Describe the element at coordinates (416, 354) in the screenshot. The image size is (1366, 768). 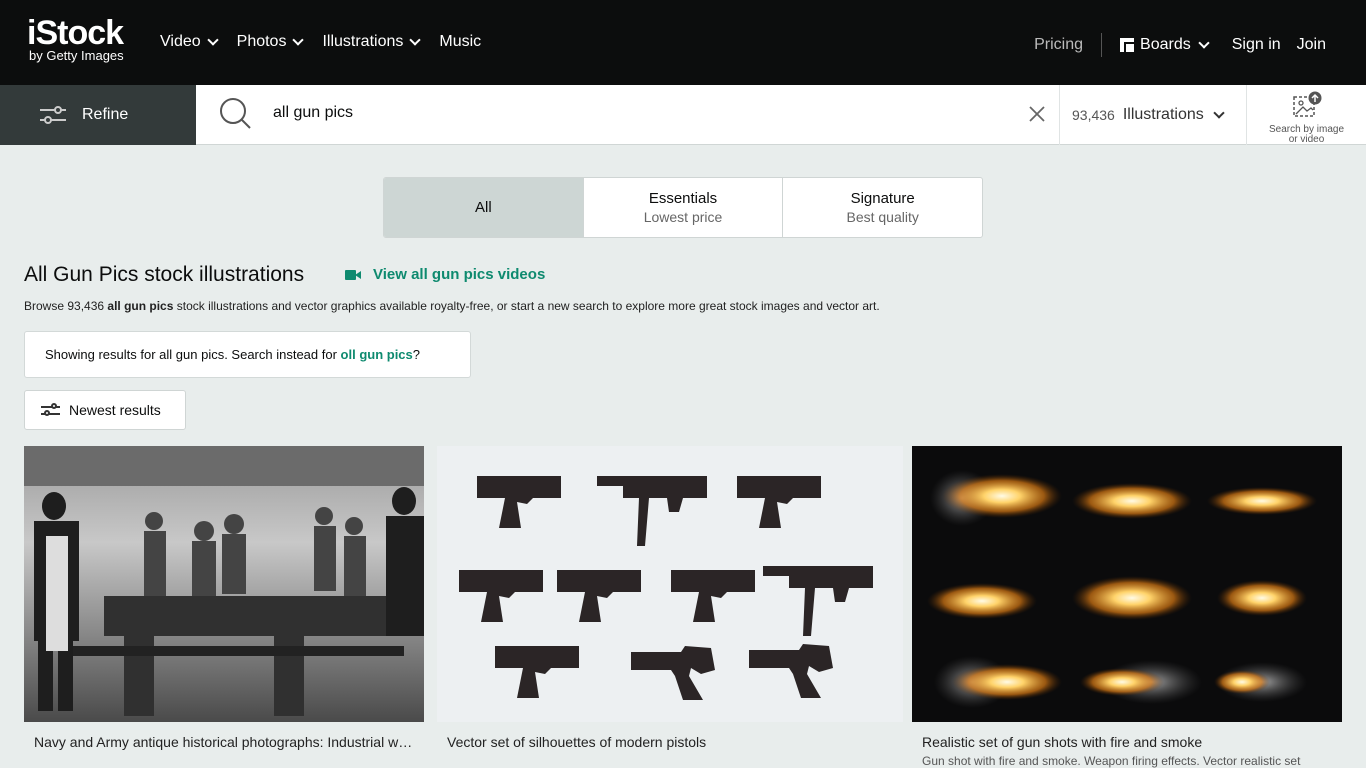
I see `suggestion-suffix: ?` at that location.